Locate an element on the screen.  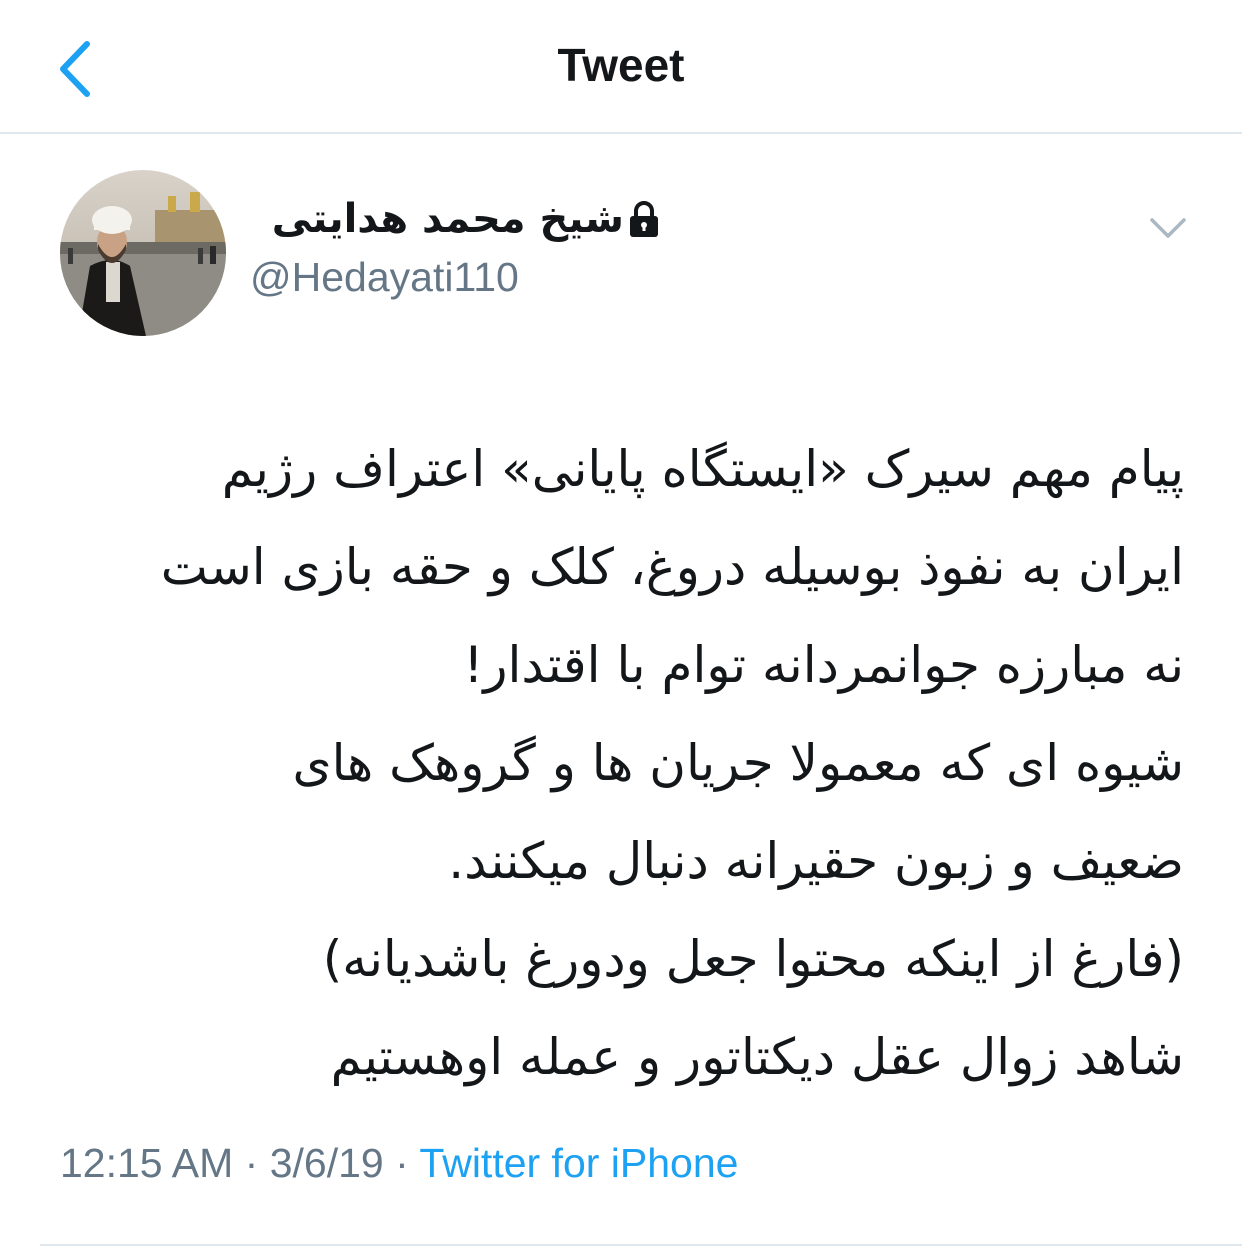
author-name-row: شیخ محمد هدایتی is located at coordinates (477, 219).